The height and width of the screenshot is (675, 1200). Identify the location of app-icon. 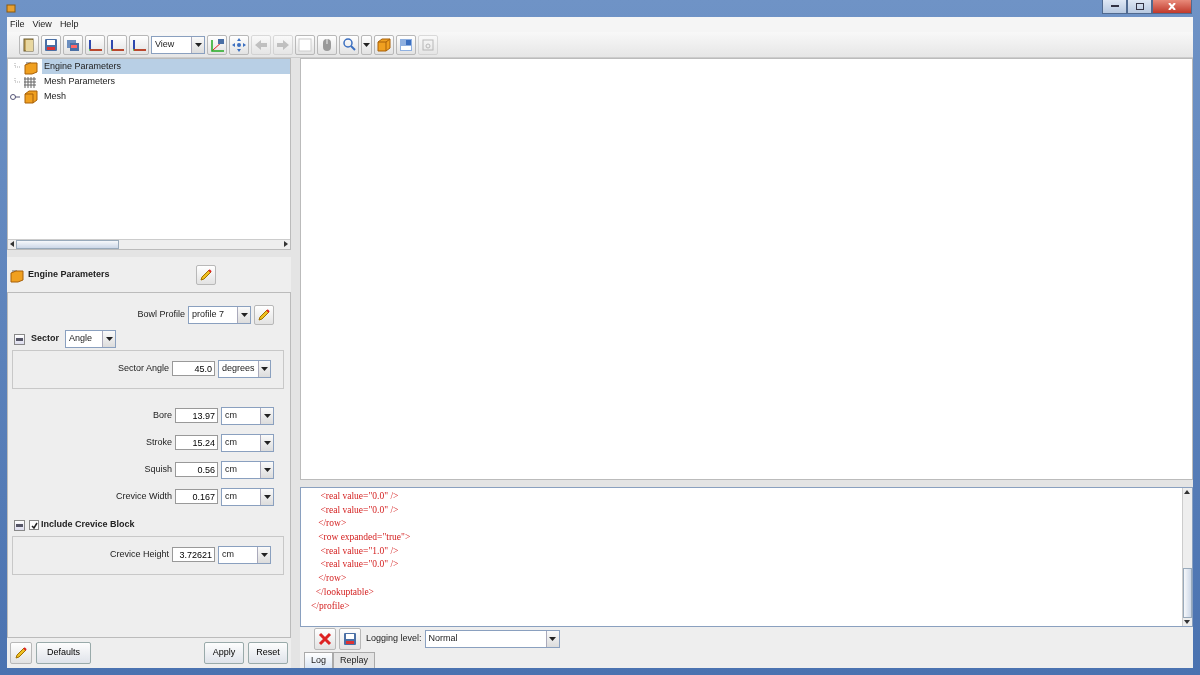
(11, 8).